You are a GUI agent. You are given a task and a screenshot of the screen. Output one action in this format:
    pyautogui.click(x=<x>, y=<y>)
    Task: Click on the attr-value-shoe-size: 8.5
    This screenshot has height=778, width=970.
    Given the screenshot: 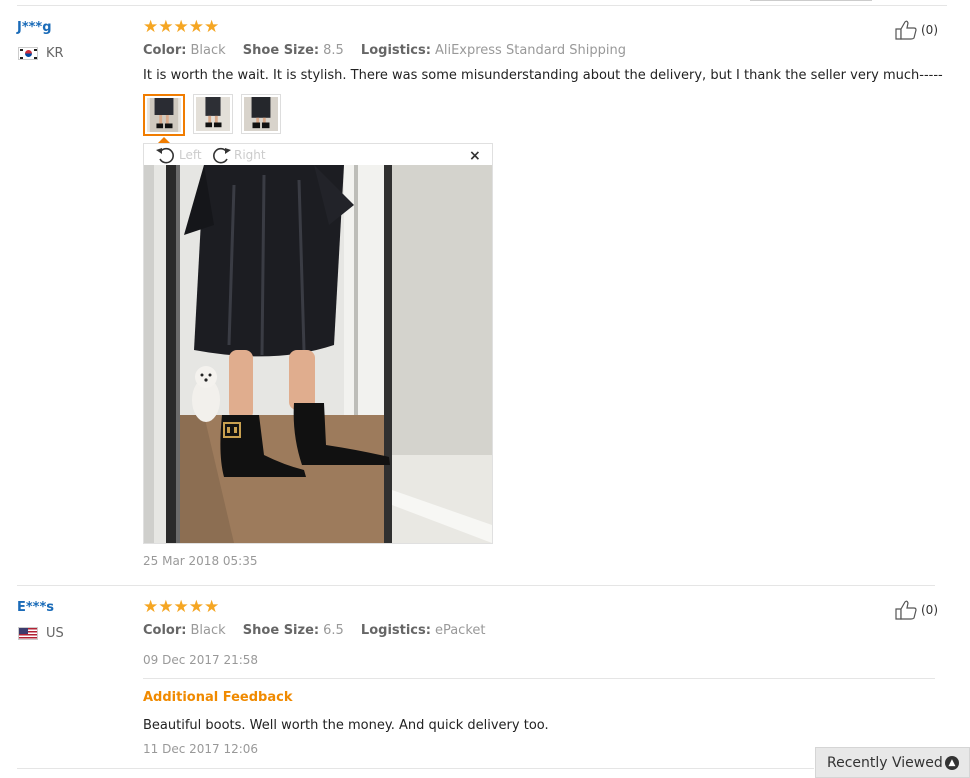 What is the action you would take?
    pyautogui.click(x=333, y=50)
    